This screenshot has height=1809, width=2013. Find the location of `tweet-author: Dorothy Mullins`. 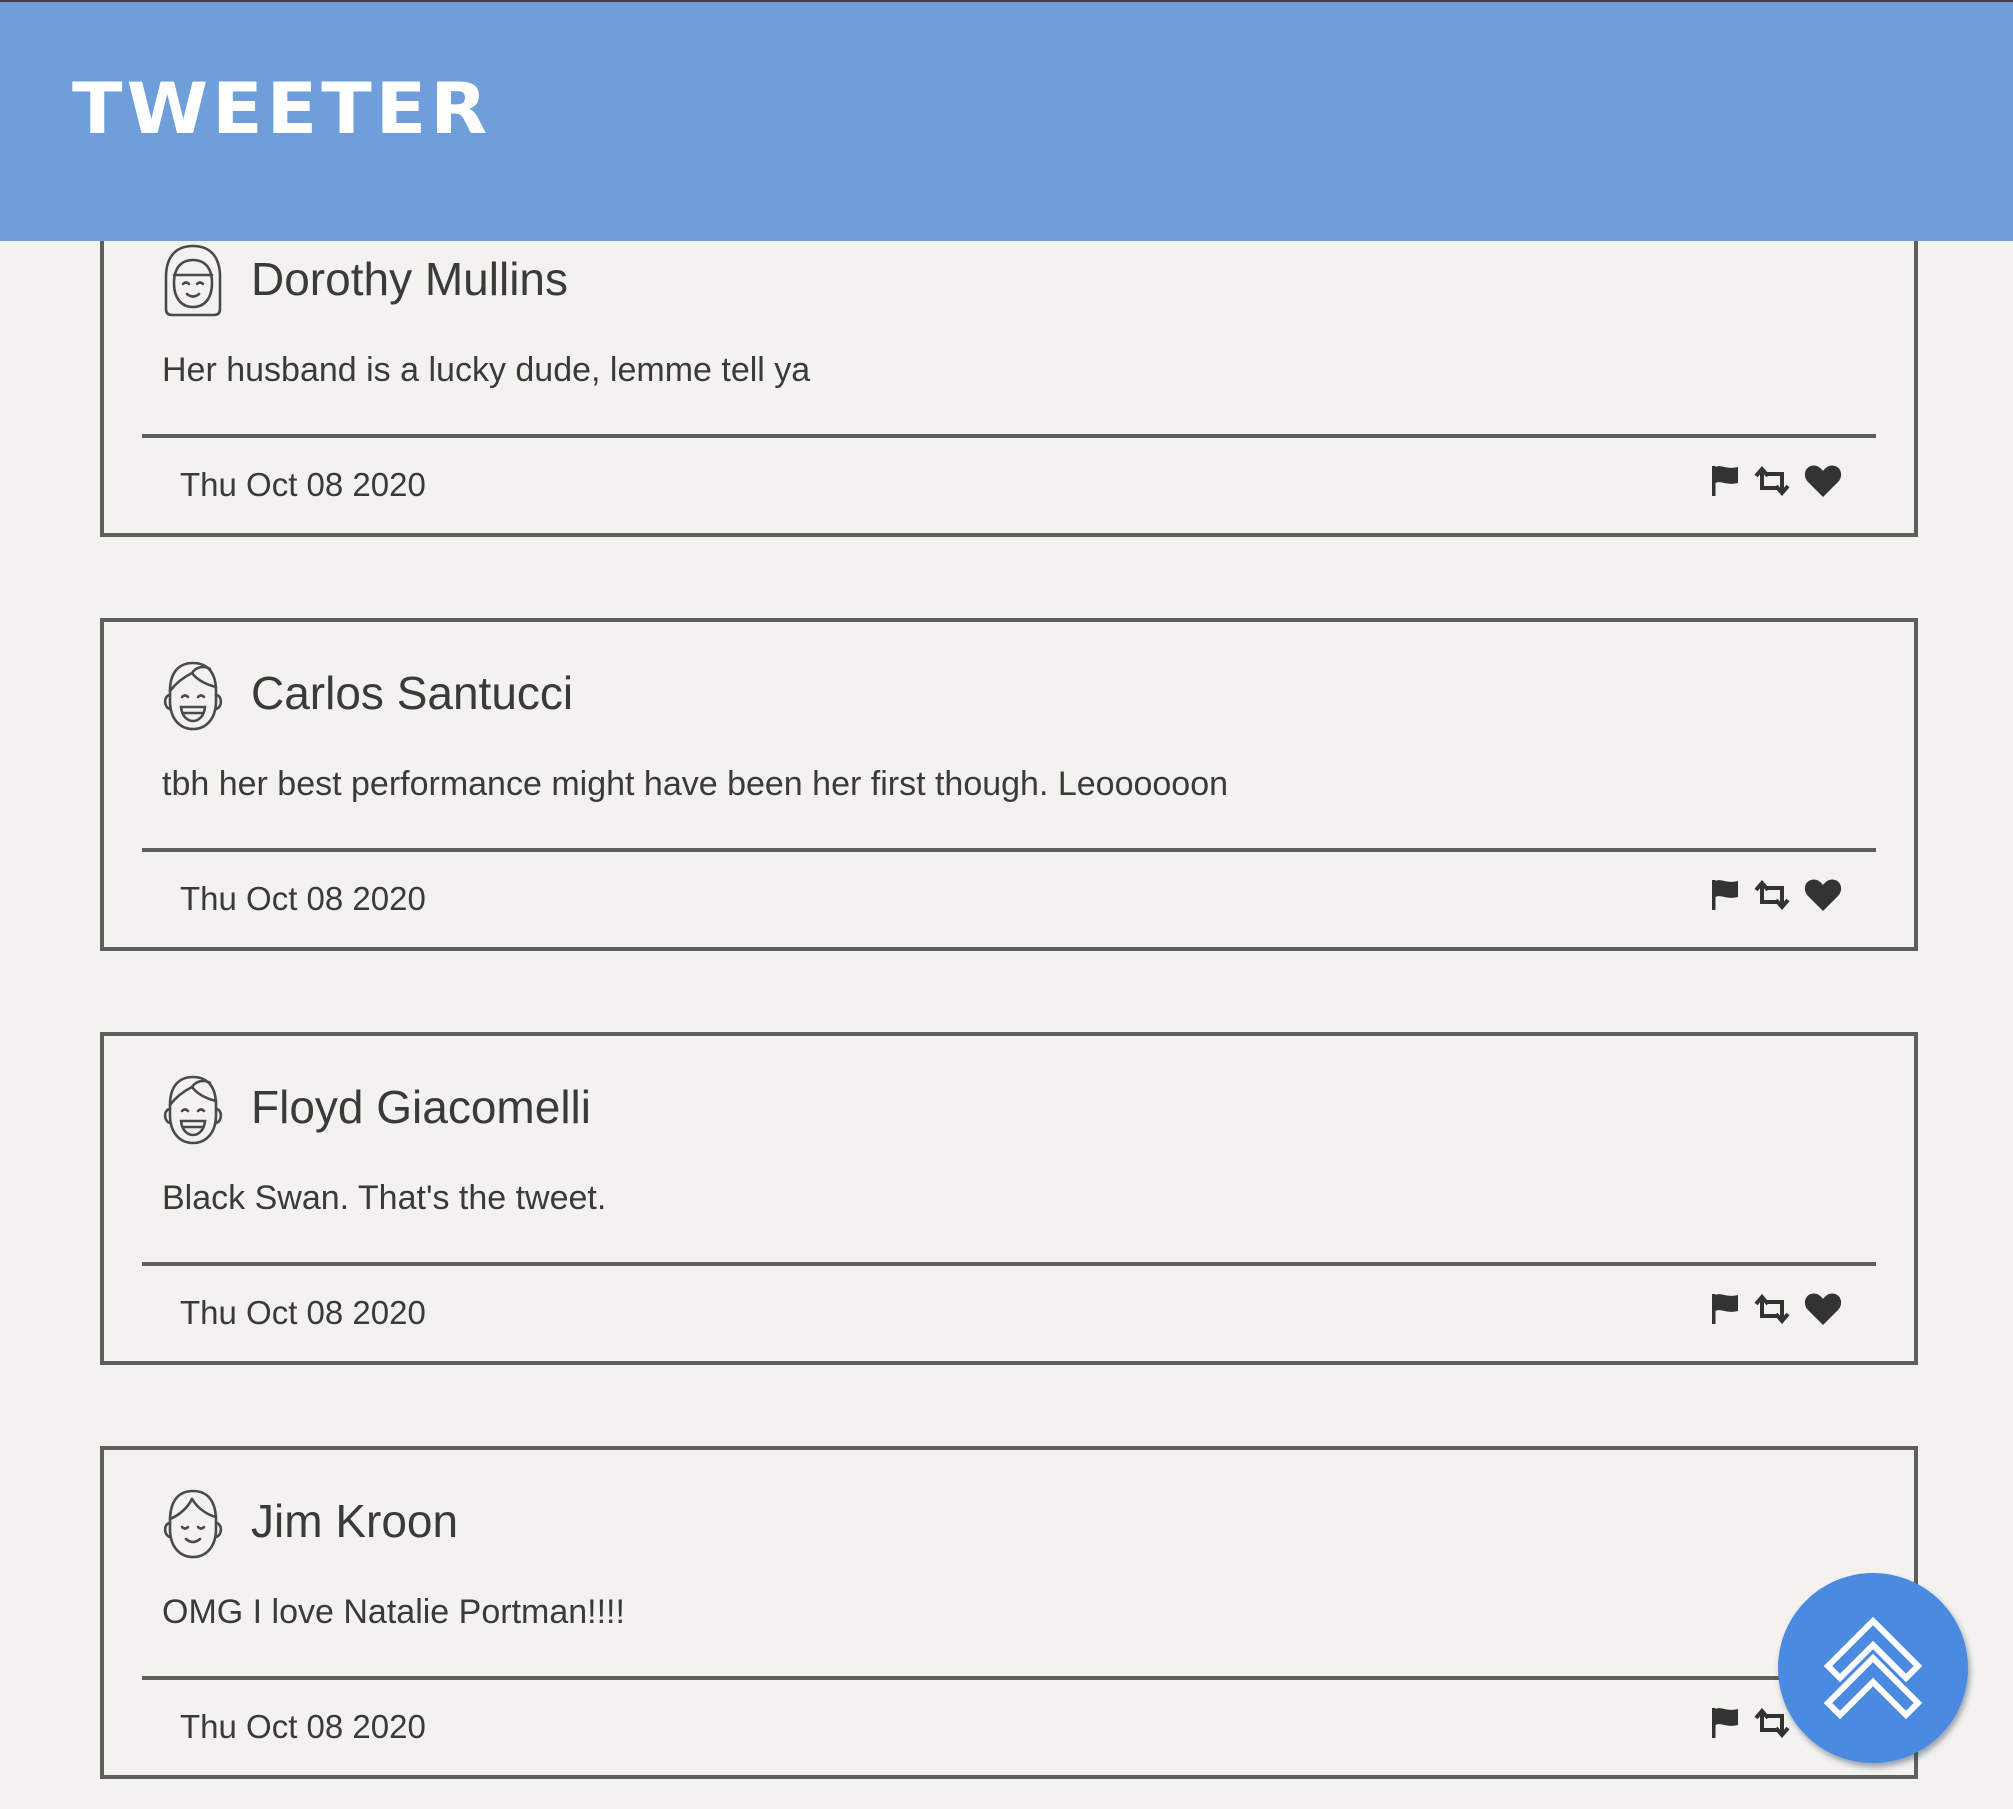

tweet-author: Dorothy Mullins is located at coordinates (409, 279).